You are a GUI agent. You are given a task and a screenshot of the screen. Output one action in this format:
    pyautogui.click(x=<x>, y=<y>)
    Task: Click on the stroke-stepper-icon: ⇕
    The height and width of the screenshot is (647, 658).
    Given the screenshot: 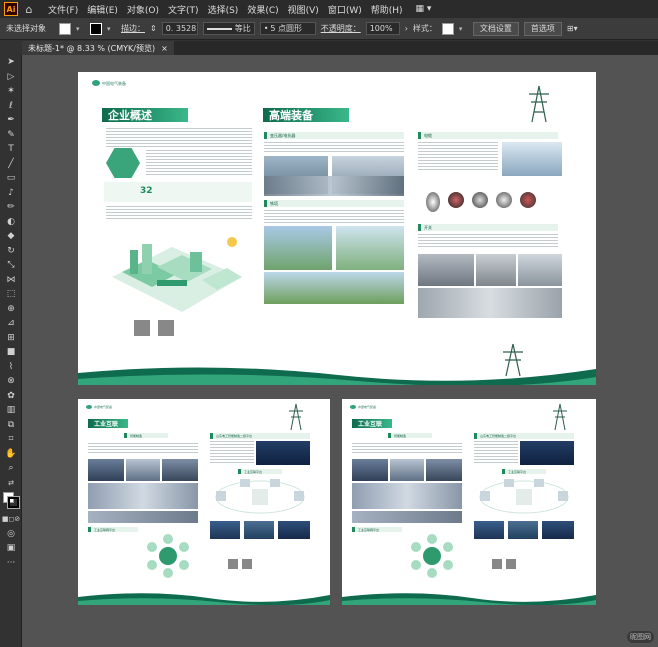 What is the action you would take?
    pyautogui.click(x=153, y=28)
    